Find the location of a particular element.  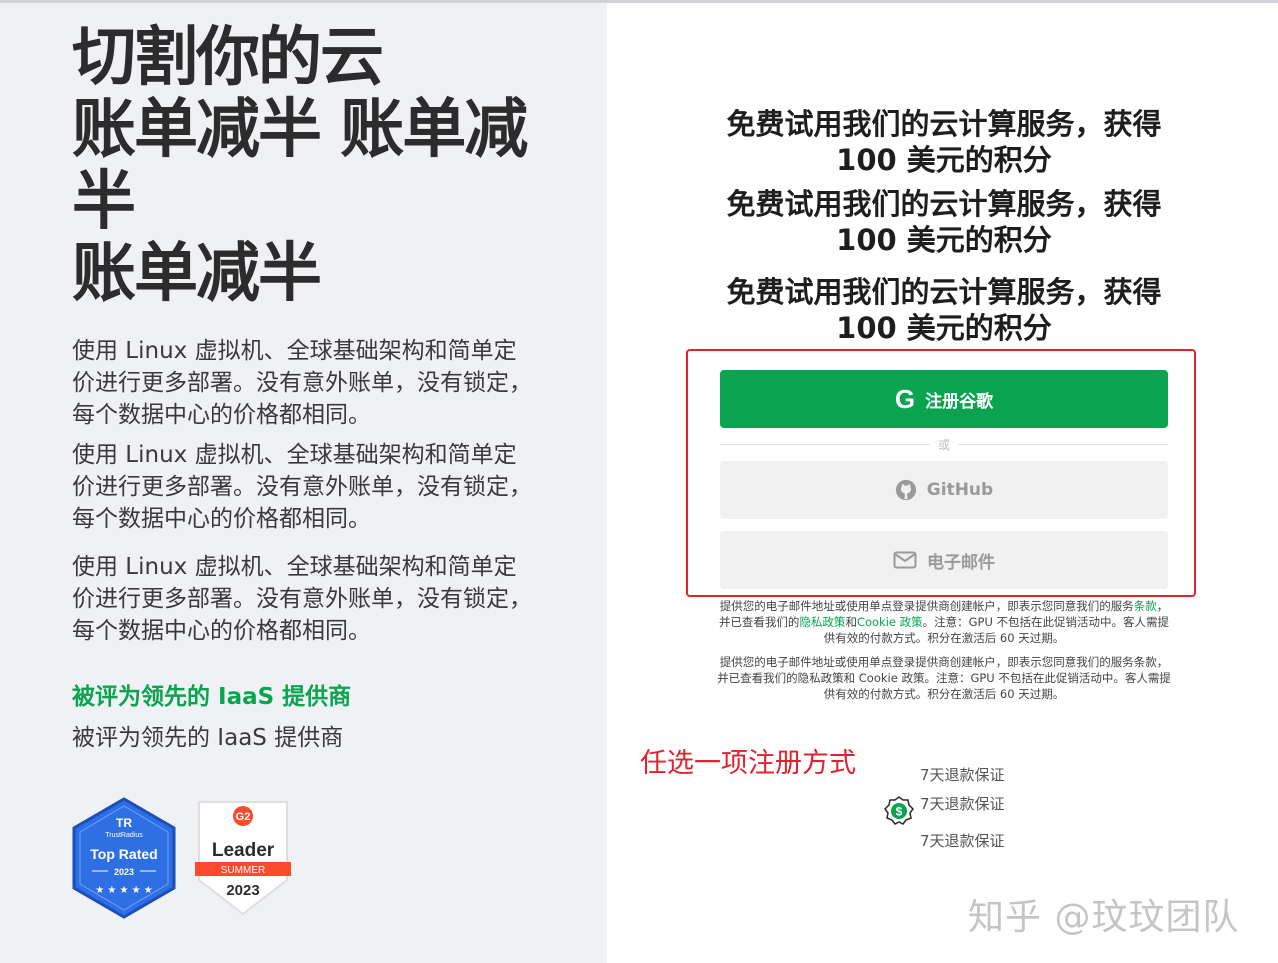

g2-title: Leader is located at coordinates (243, 850).